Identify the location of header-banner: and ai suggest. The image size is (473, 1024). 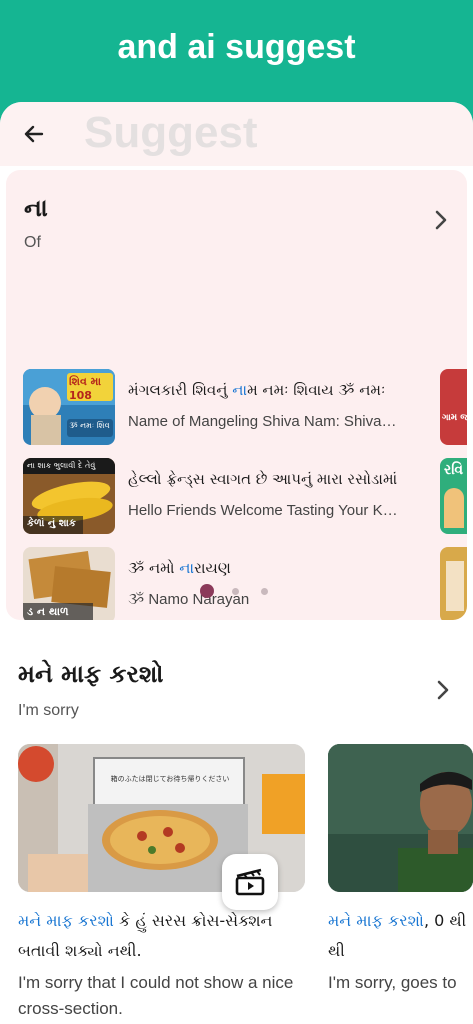
(236, 55).